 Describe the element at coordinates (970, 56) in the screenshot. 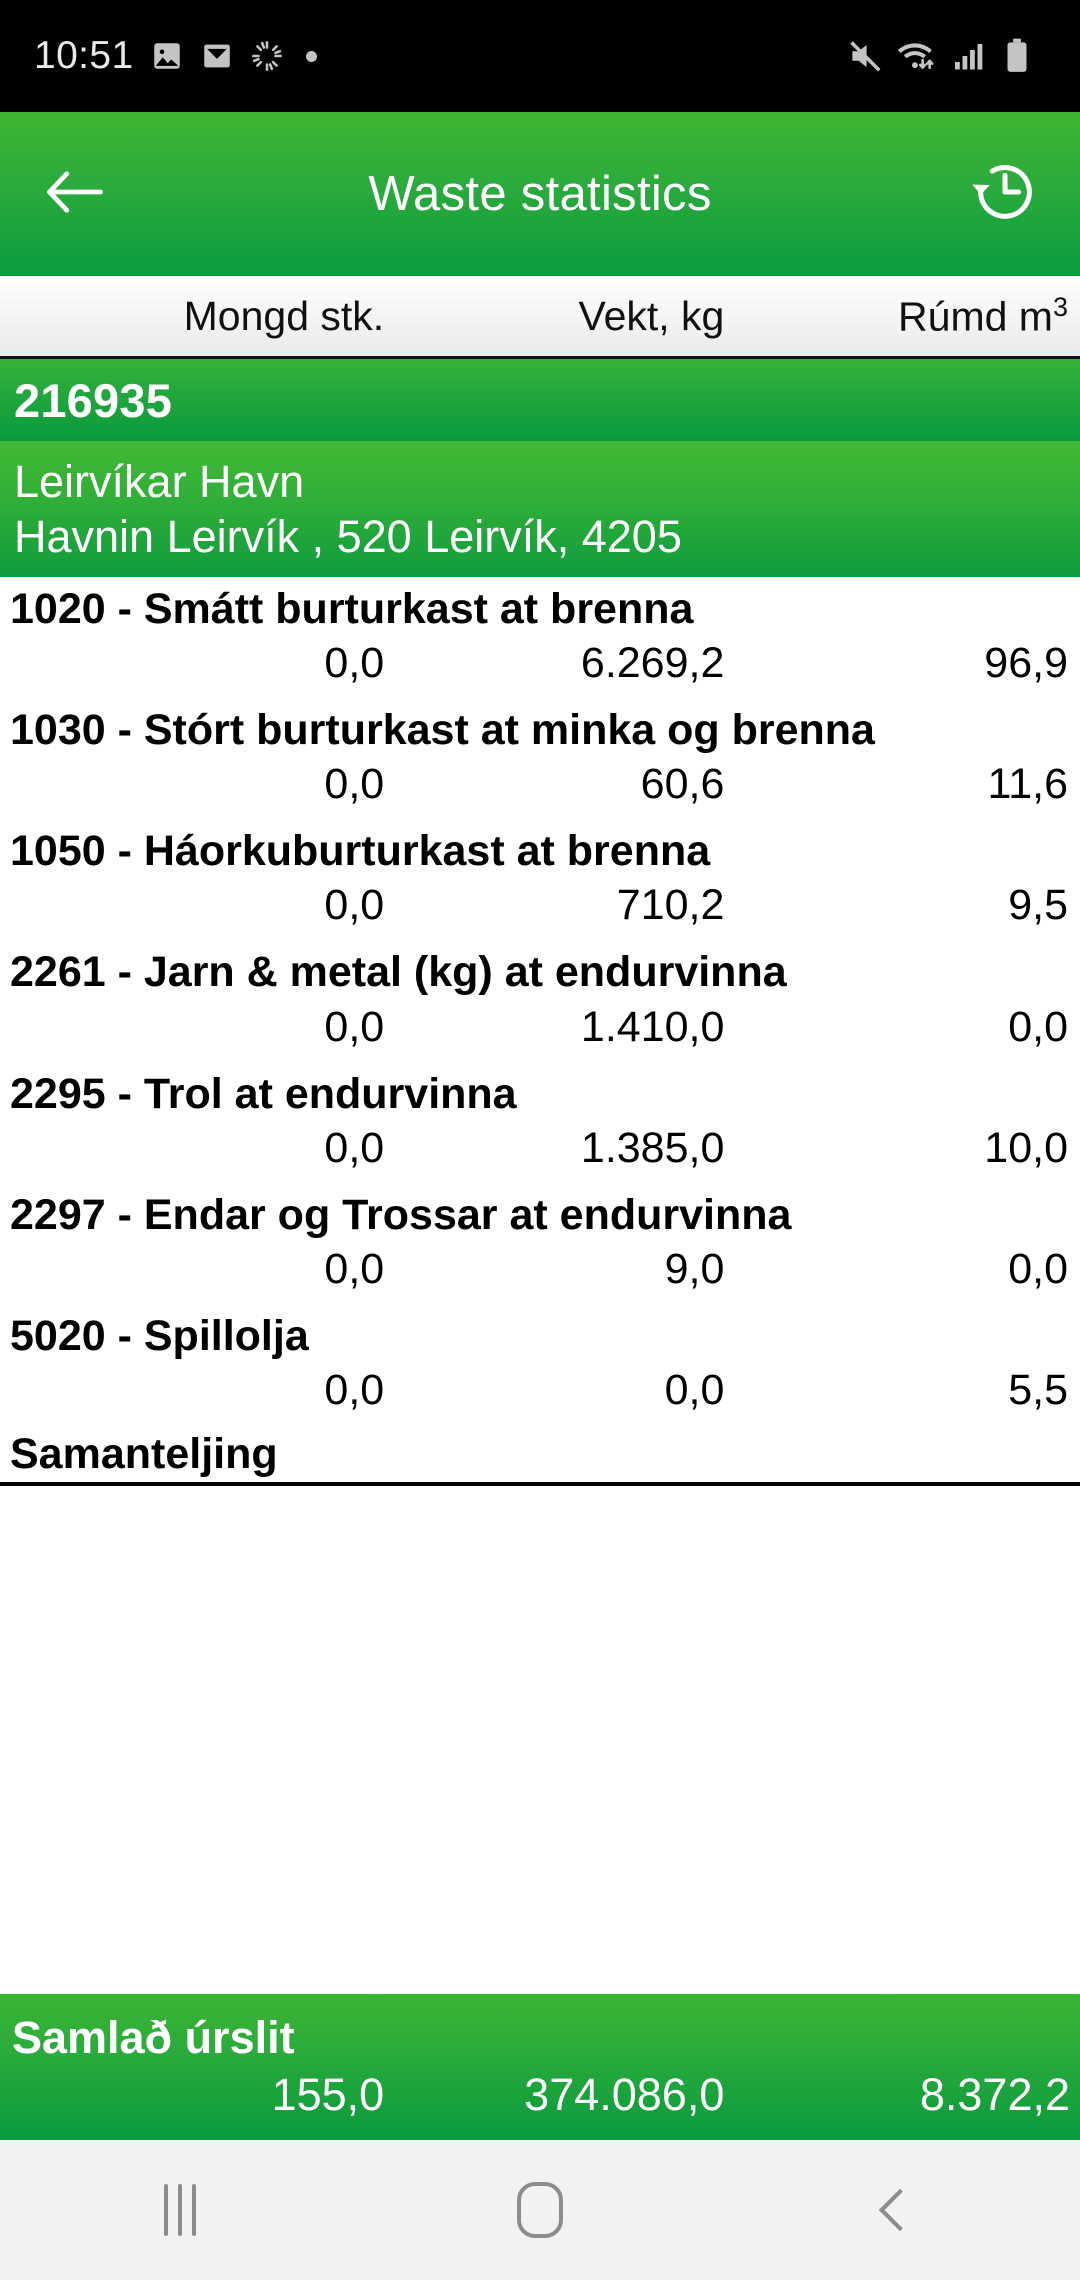

I see `signal-icon` at that location.